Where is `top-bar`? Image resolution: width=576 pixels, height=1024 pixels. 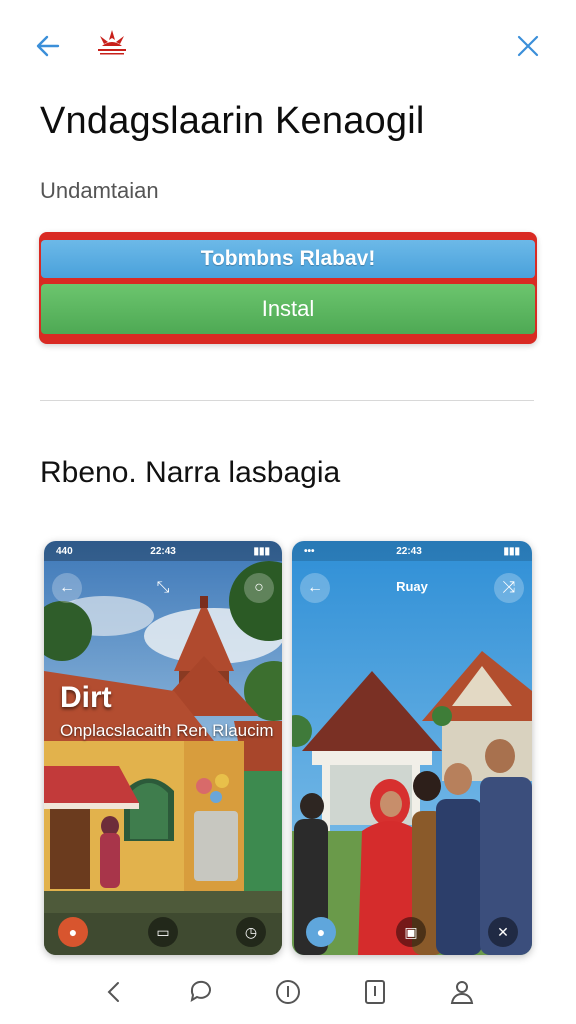 top-bar is located at coordinates (288, 45).